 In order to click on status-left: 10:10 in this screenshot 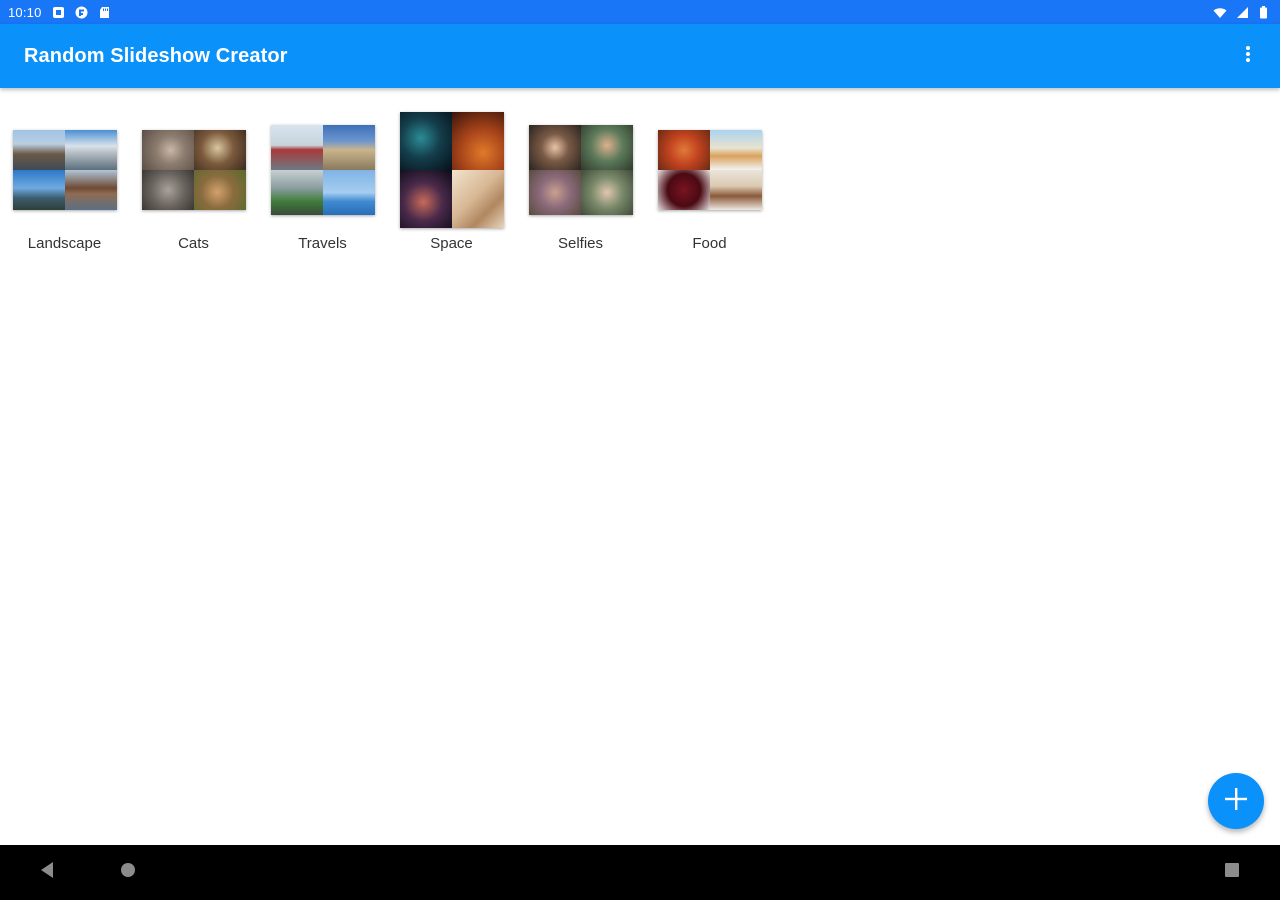, I will do `click(59, 12)`.